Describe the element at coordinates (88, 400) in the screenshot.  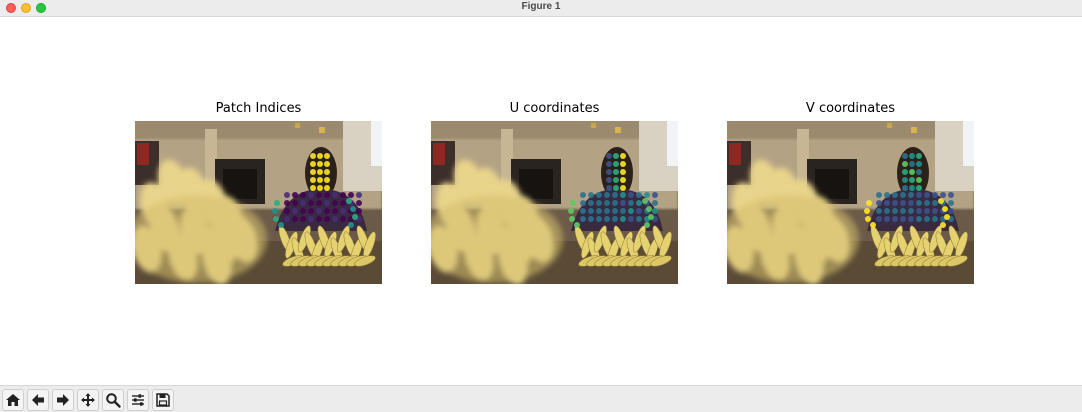
I see `pan-button` at that location.